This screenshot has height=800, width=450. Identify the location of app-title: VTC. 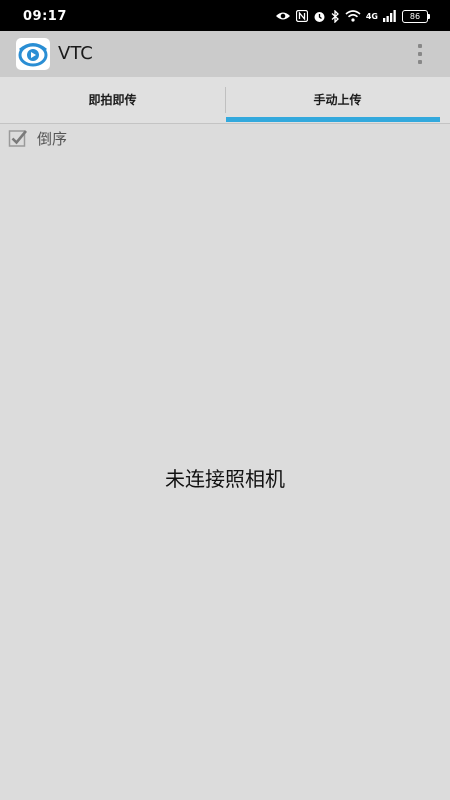
(75, 53).